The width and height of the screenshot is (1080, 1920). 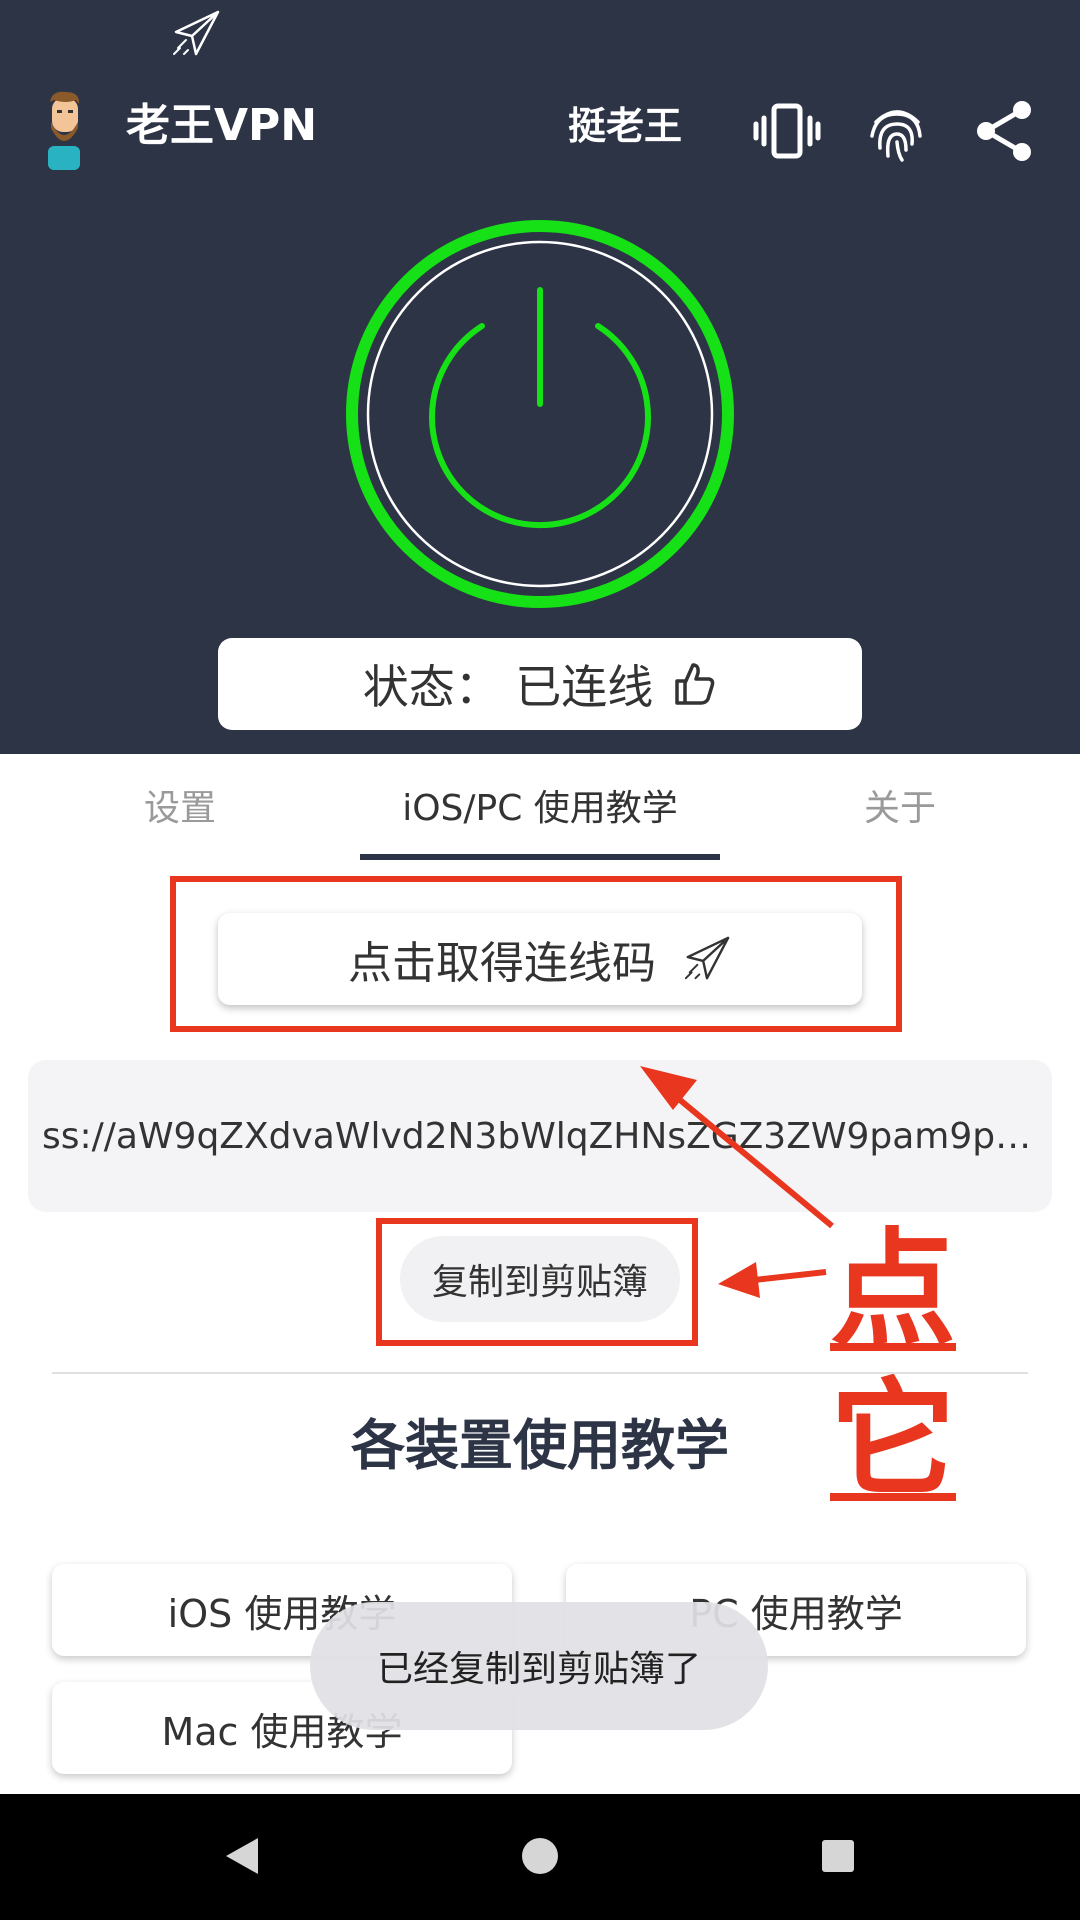 What do you see at coordinates (508, 687) in the screenshot?
I see `status-text: 状态： 已连线` at bounding box center [508, 687].